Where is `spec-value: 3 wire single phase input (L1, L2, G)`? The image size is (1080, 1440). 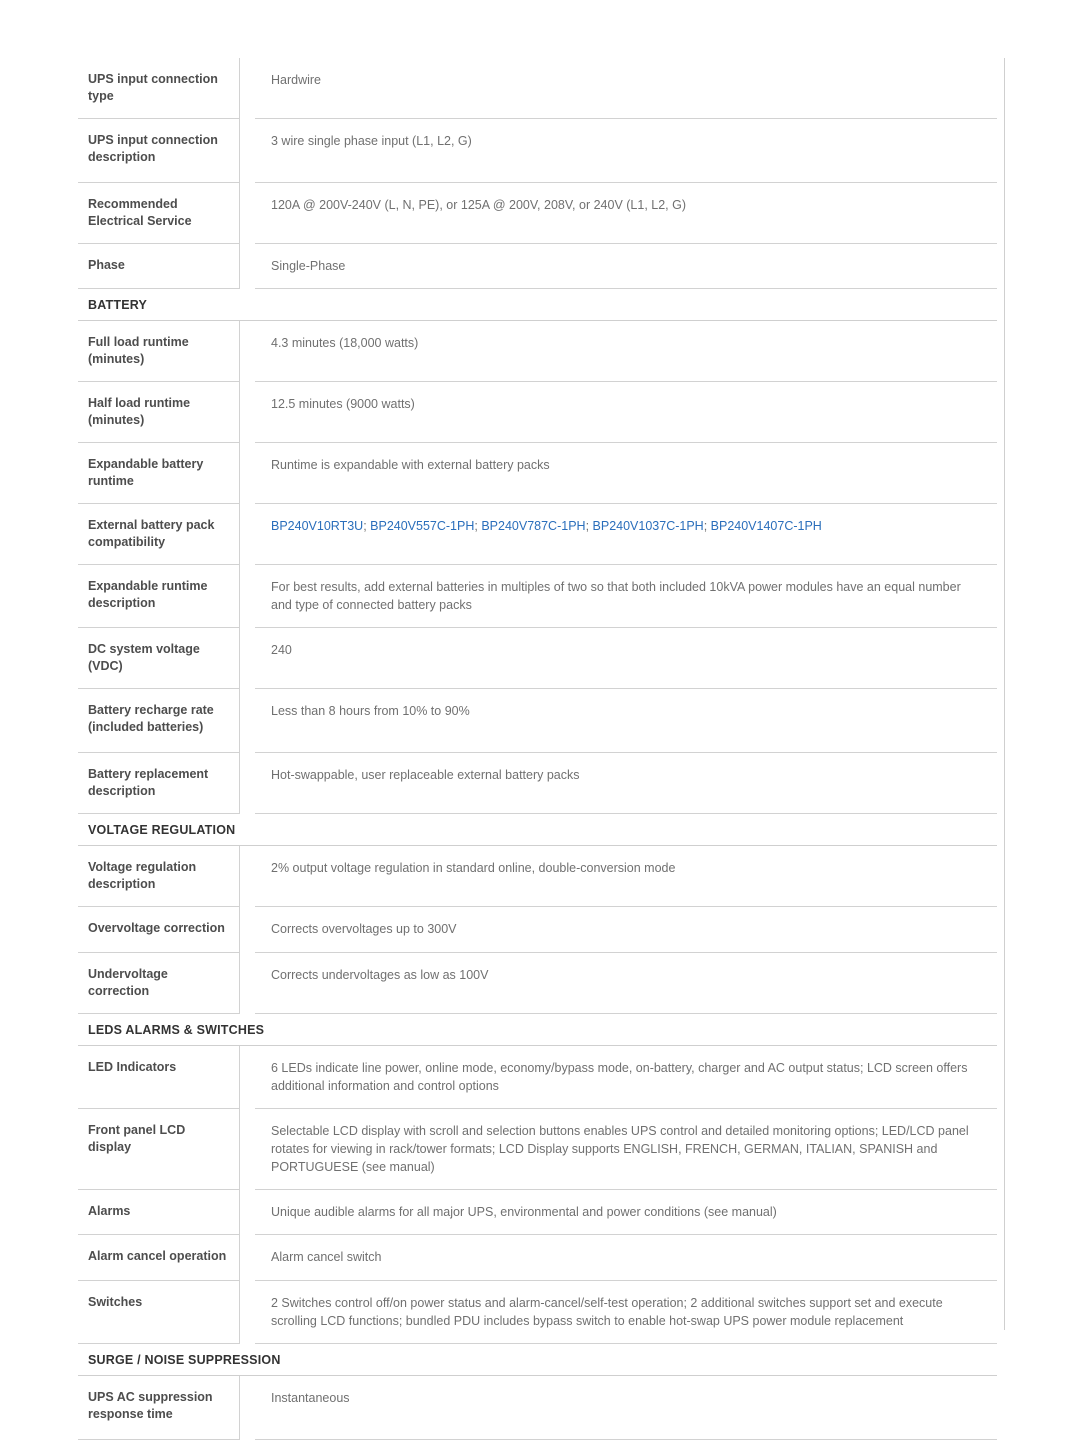
spec-value: 3 wire single phase input (L1, L2, G) is located at coordinates (626, 151).